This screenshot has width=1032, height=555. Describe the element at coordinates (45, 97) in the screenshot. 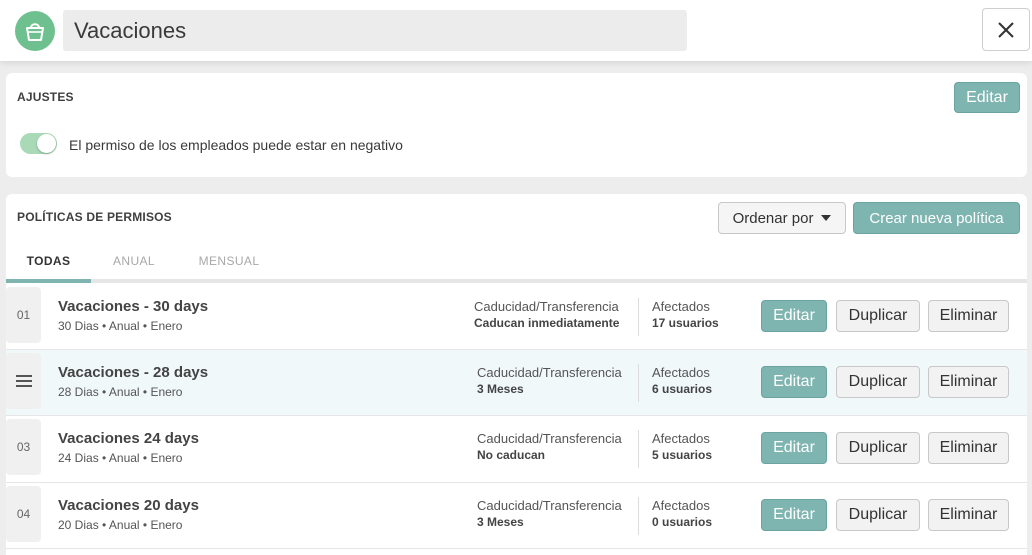

I see `settings-title: AJUSTES` at that location.